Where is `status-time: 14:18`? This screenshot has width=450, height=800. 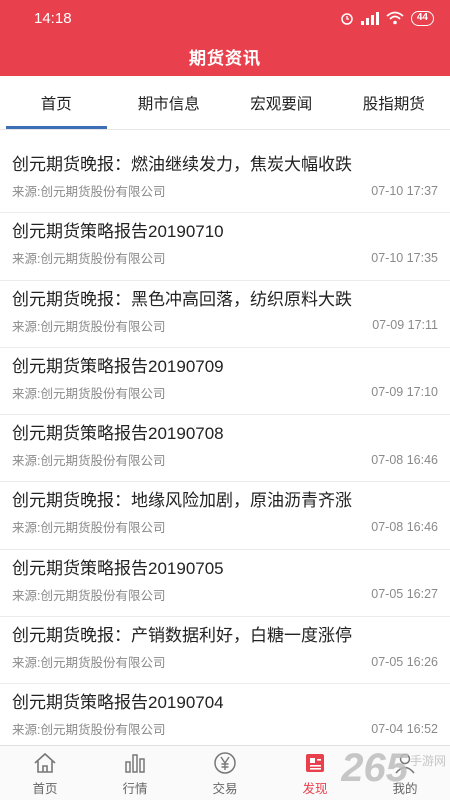
status-time: 14:18 is located at coordinates (53, 18).